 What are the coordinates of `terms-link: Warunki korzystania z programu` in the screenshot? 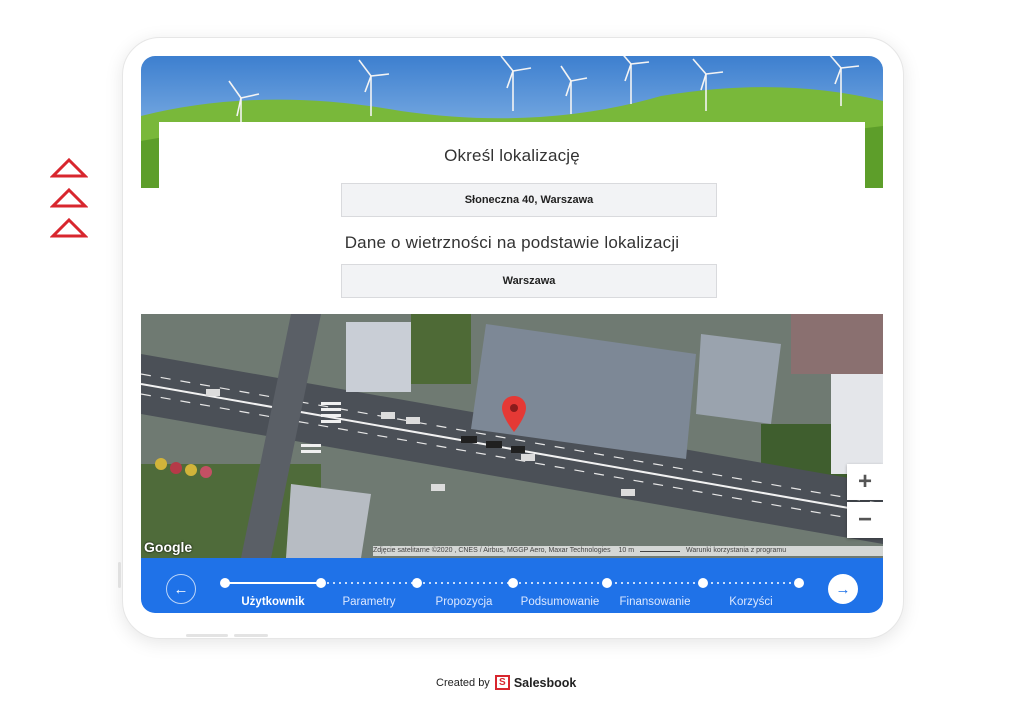 It's located at (736, 550).